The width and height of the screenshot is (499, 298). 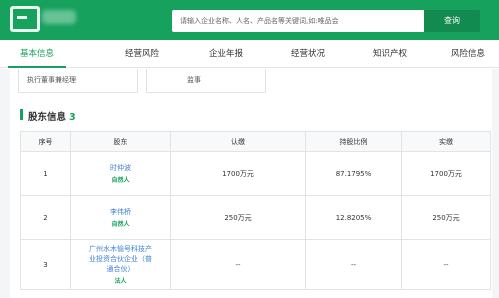 I want to click on paid-amount: --, so click(x=446, y=264).